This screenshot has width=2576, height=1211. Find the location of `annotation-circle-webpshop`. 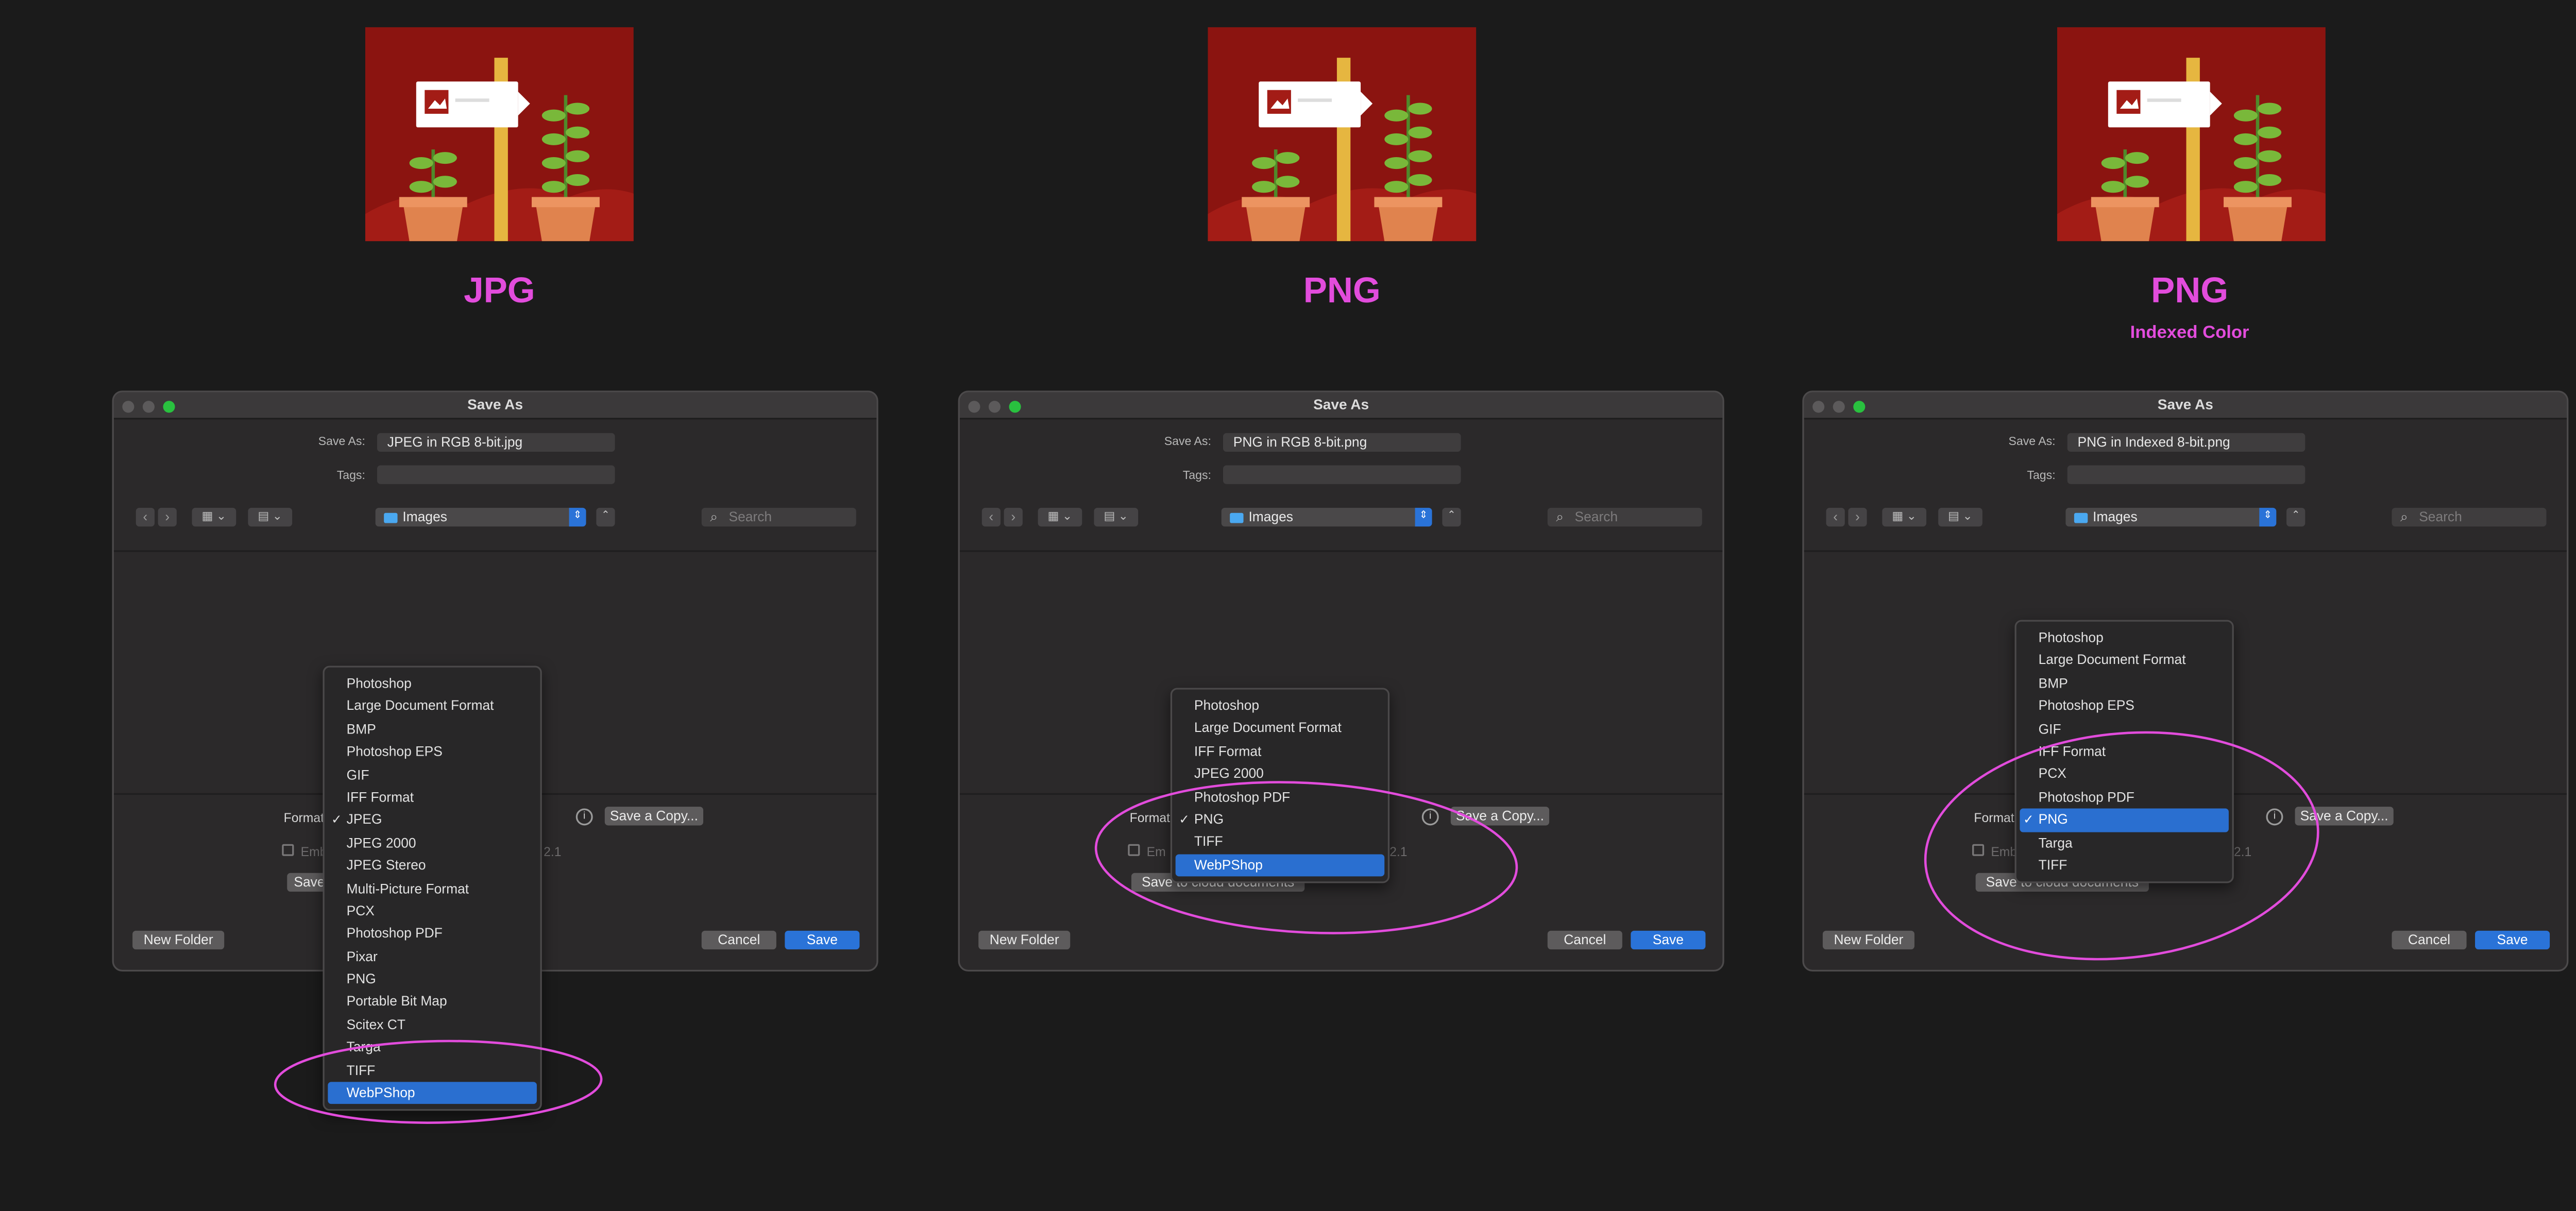

annotation-circle-webpshop is located at coordinates (438, 1081).